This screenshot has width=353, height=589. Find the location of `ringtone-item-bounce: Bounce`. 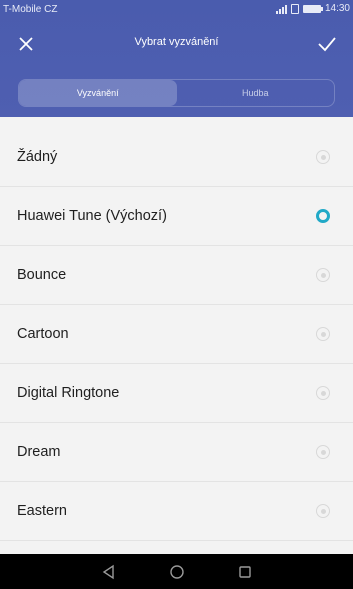

ringtone-item-bounce: Bounce is located at coordinates (176, 275).